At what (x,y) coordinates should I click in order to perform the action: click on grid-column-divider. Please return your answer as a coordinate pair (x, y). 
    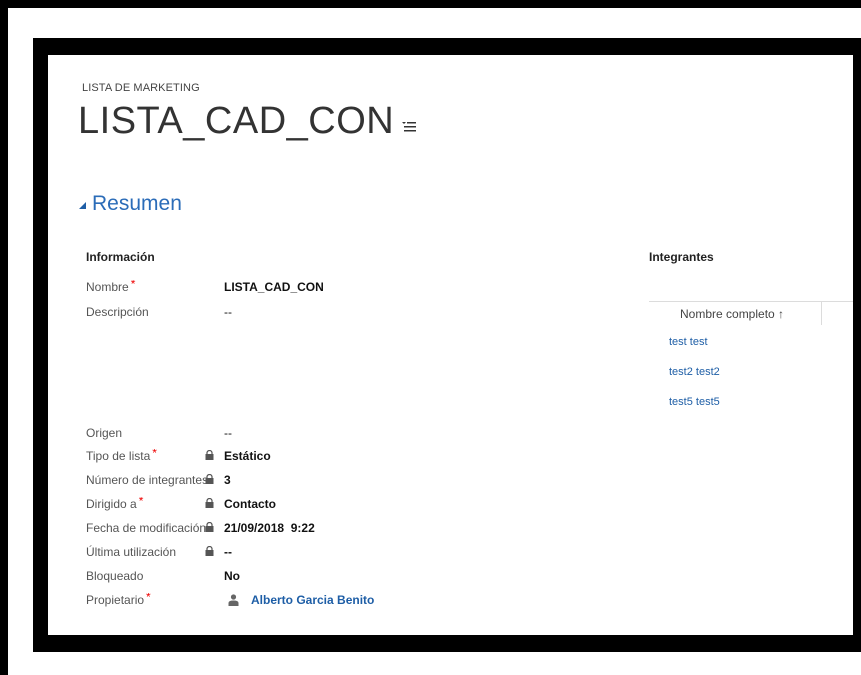
    Looking at the image, I should click on (821, 313).